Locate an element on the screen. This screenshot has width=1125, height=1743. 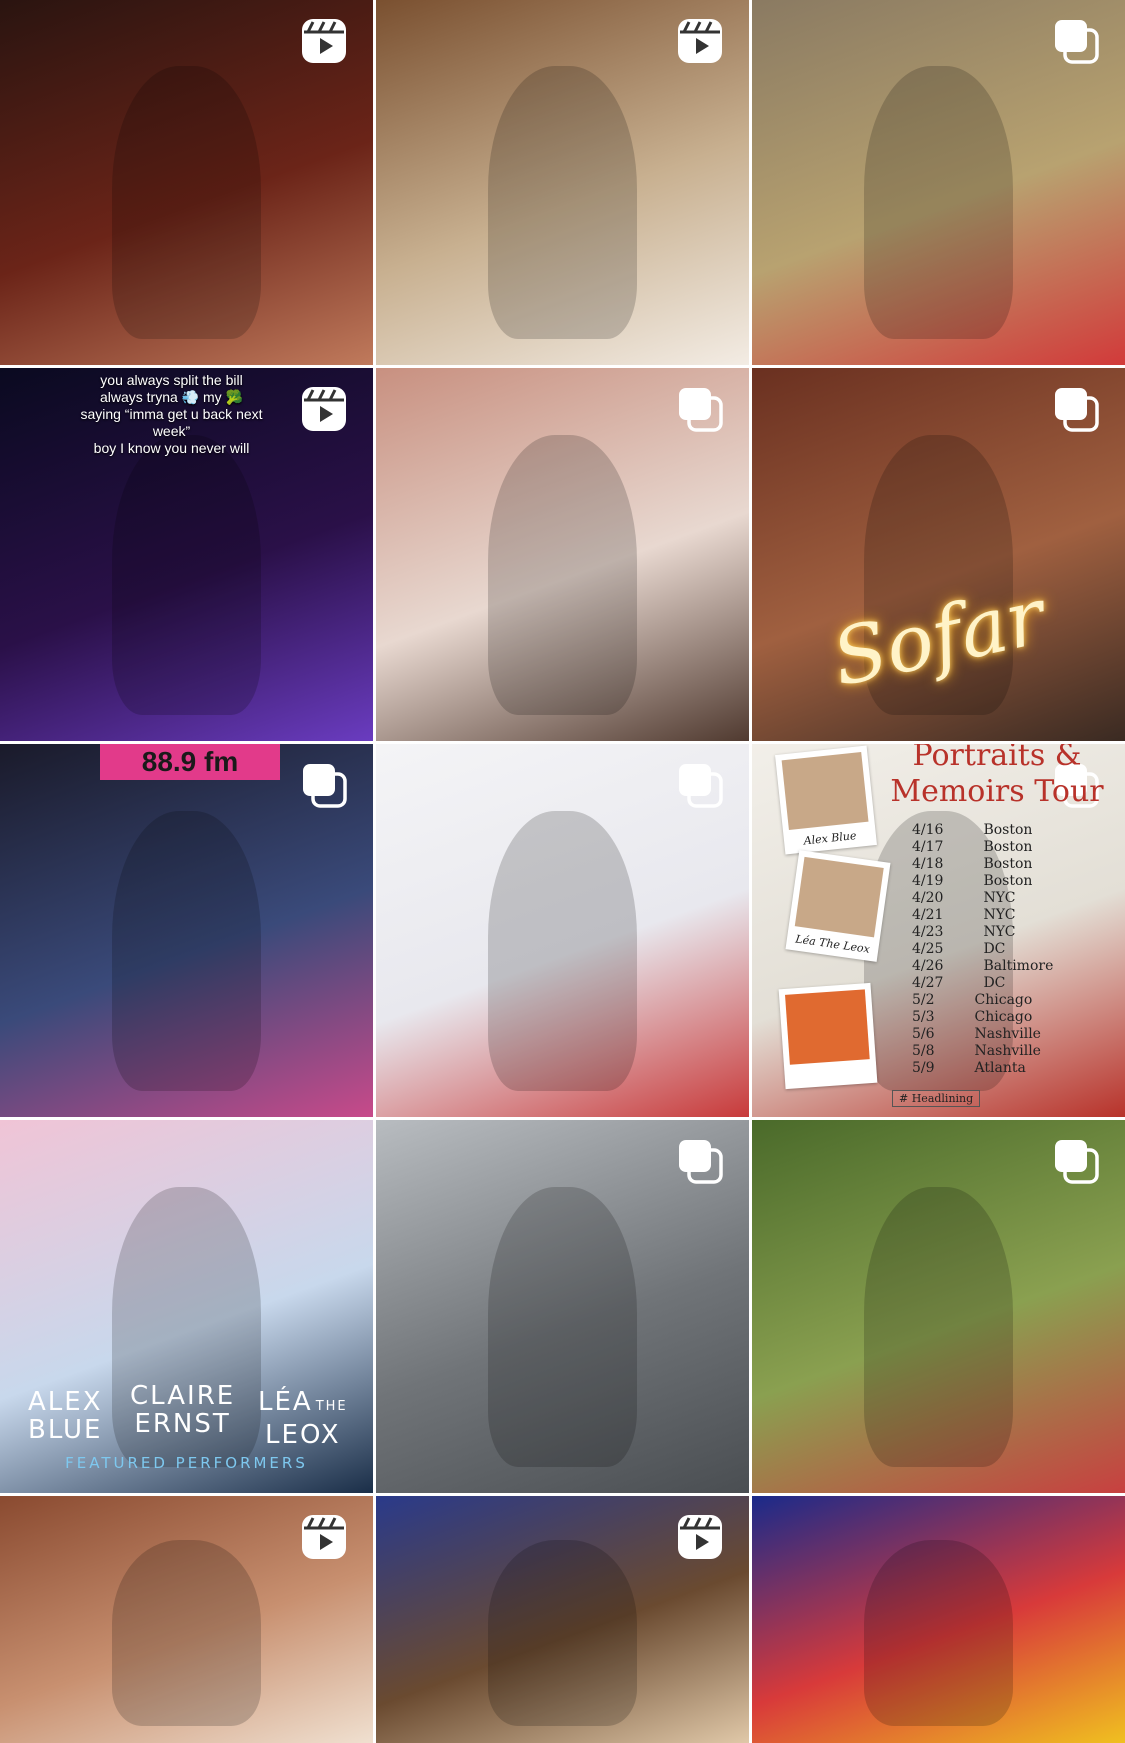
tour-date-row: 5/6 Nashville is located at coordinates (976, 1034).